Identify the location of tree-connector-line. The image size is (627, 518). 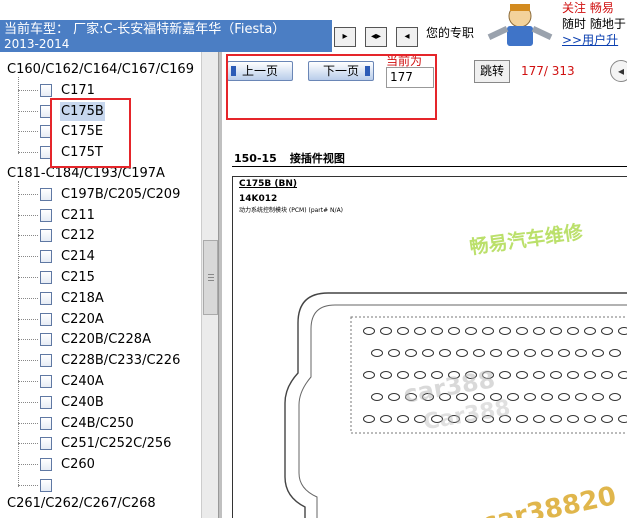
(18, 333).